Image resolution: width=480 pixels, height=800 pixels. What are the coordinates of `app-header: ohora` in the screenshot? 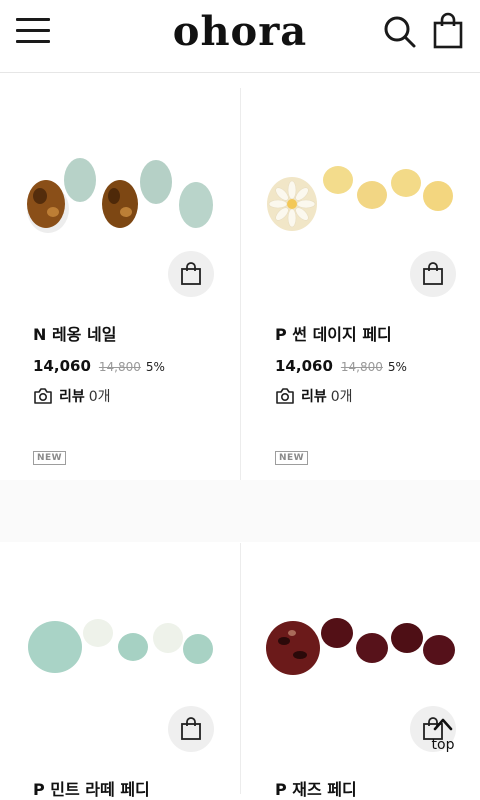 It's located at (240, 36).